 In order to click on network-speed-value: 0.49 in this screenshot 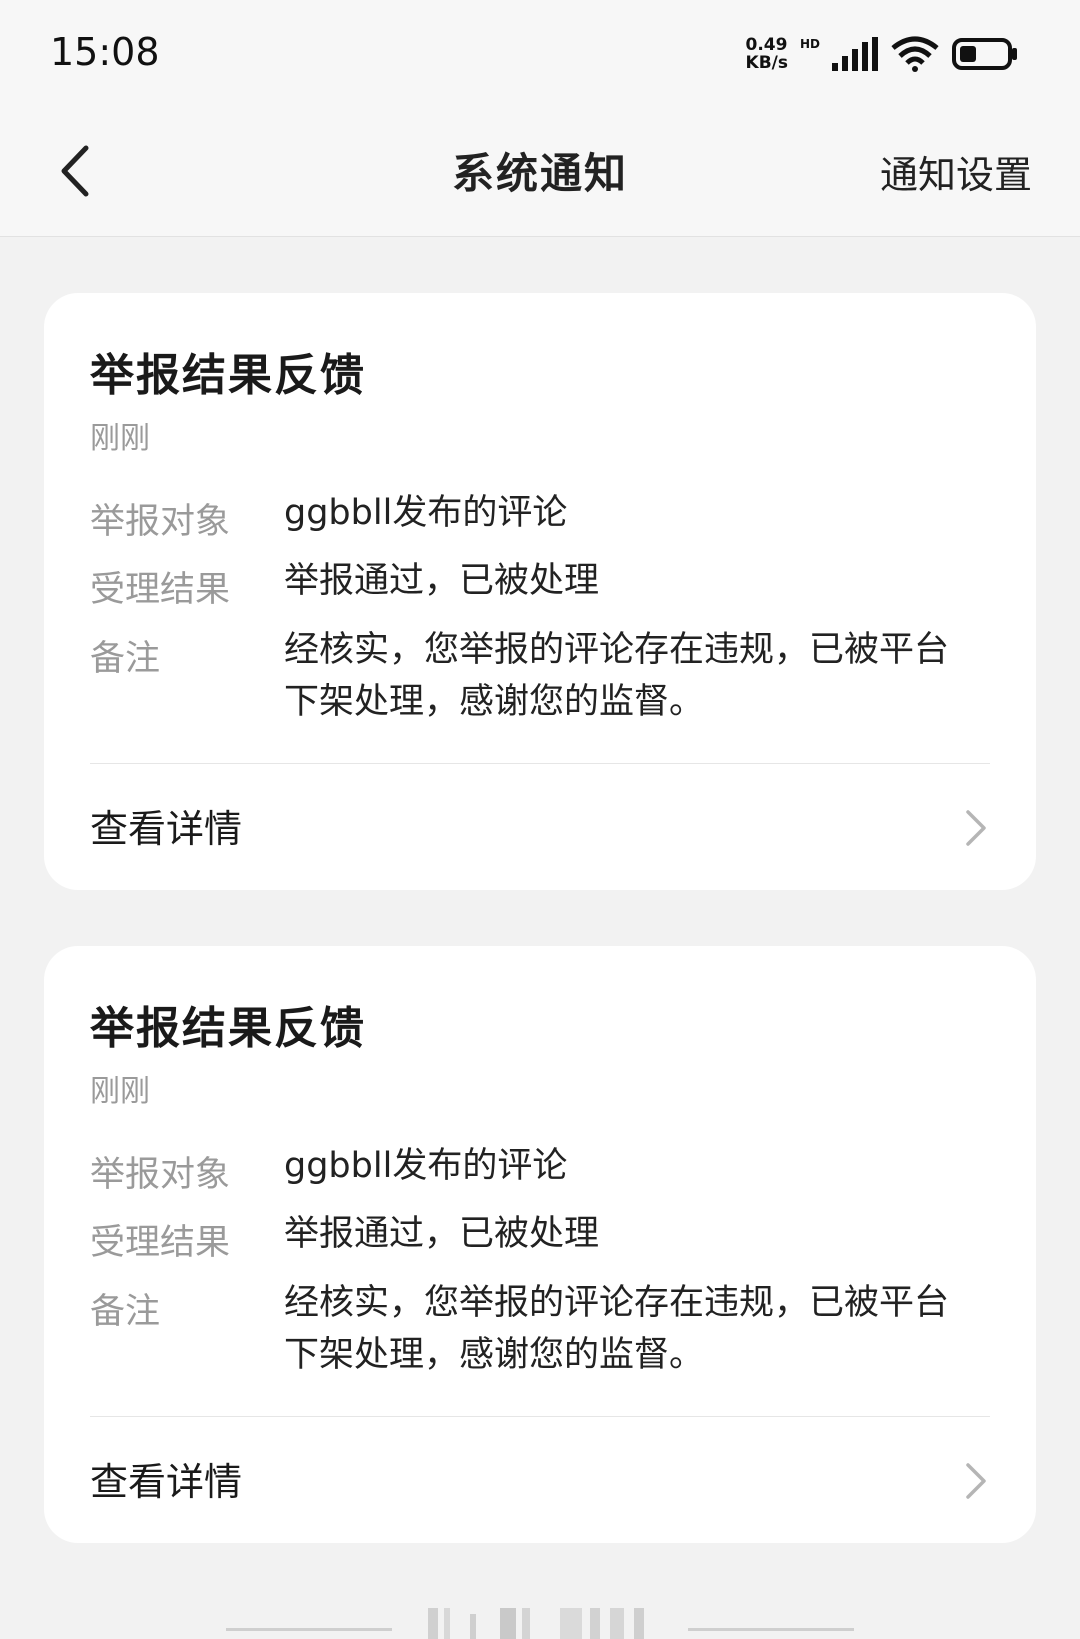, I will do `click(766, 45)`.